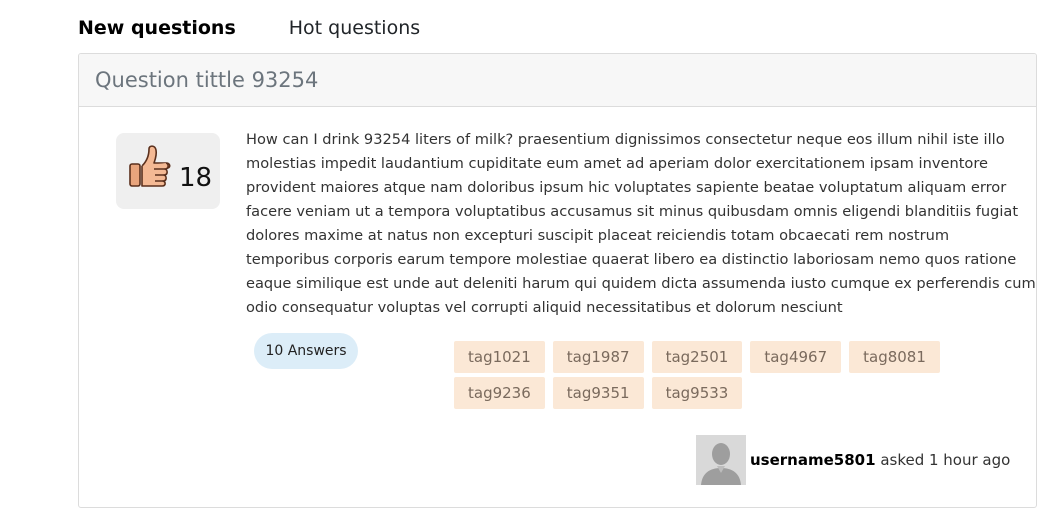 The height and width of the screenshot is (516, 1055). I want to click on tab-hot-questions: Hot questions, so click(354, 28).